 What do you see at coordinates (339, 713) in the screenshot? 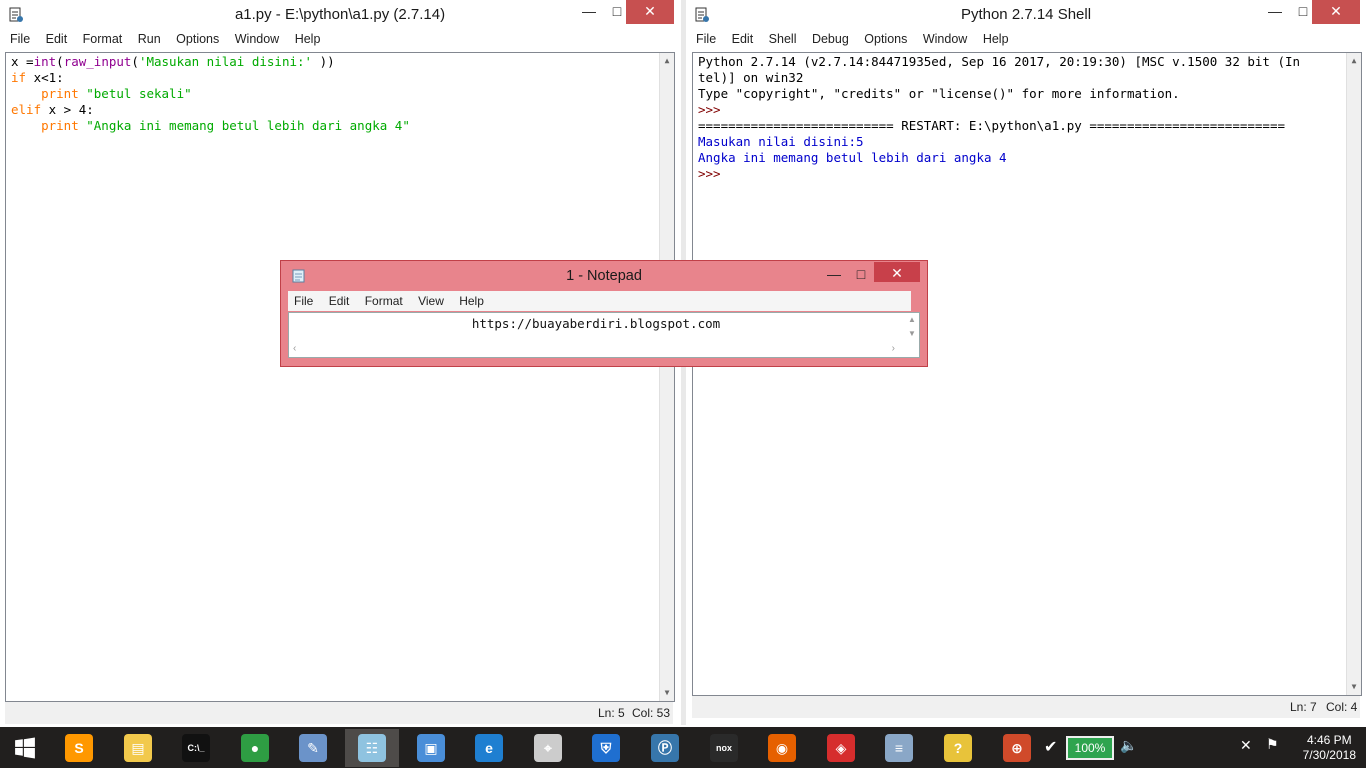
I see `status-bar: Ln: 5 Col: 53` at bounding box center [339, 713].